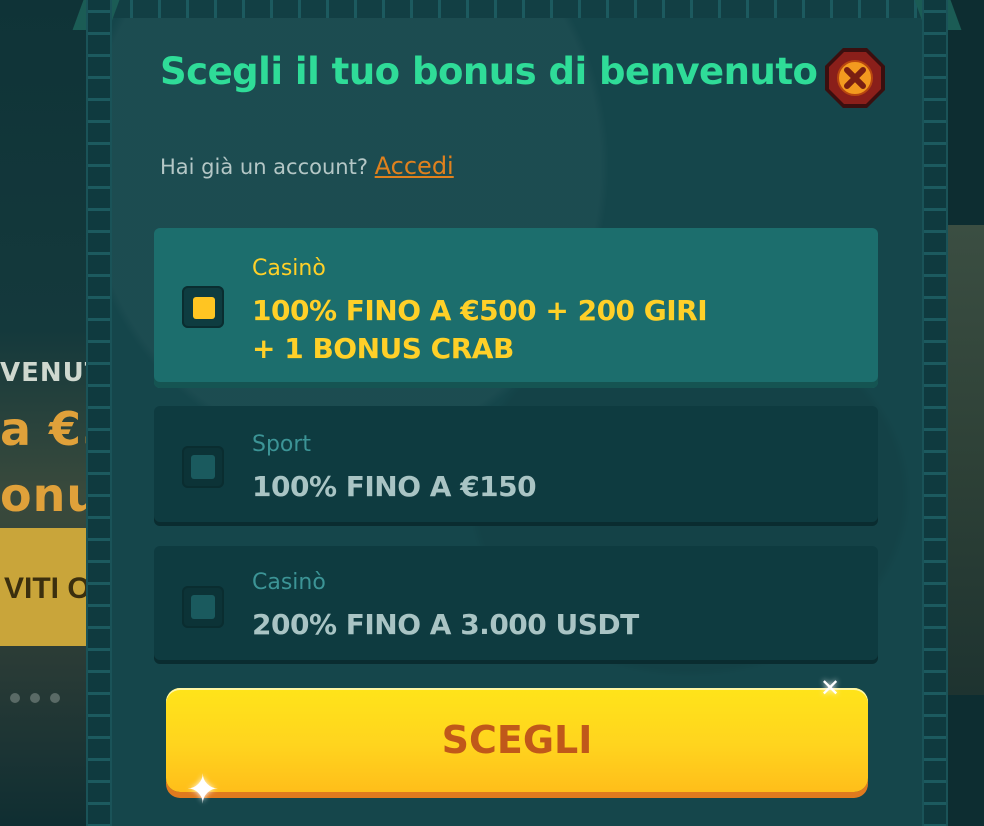 The height and width of the screenshot is (826, 984). Describe the element at coordinates (516, 605) in the screenshot. I see `bonus-option-casino-usdt: Casinò 200% FINO A 3.000 USDT` at that location.